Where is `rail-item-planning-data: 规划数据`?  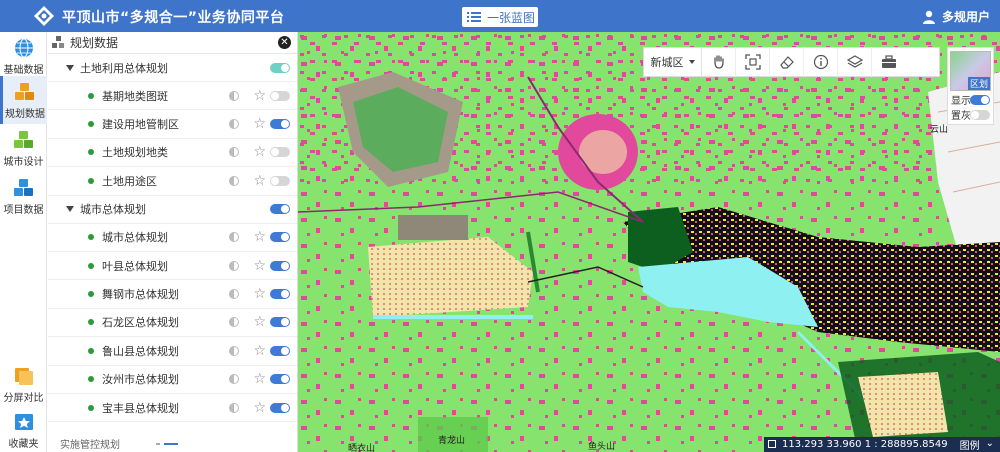 rail-item-planning-data: 规划数据 is located at coordinates (23, 100).